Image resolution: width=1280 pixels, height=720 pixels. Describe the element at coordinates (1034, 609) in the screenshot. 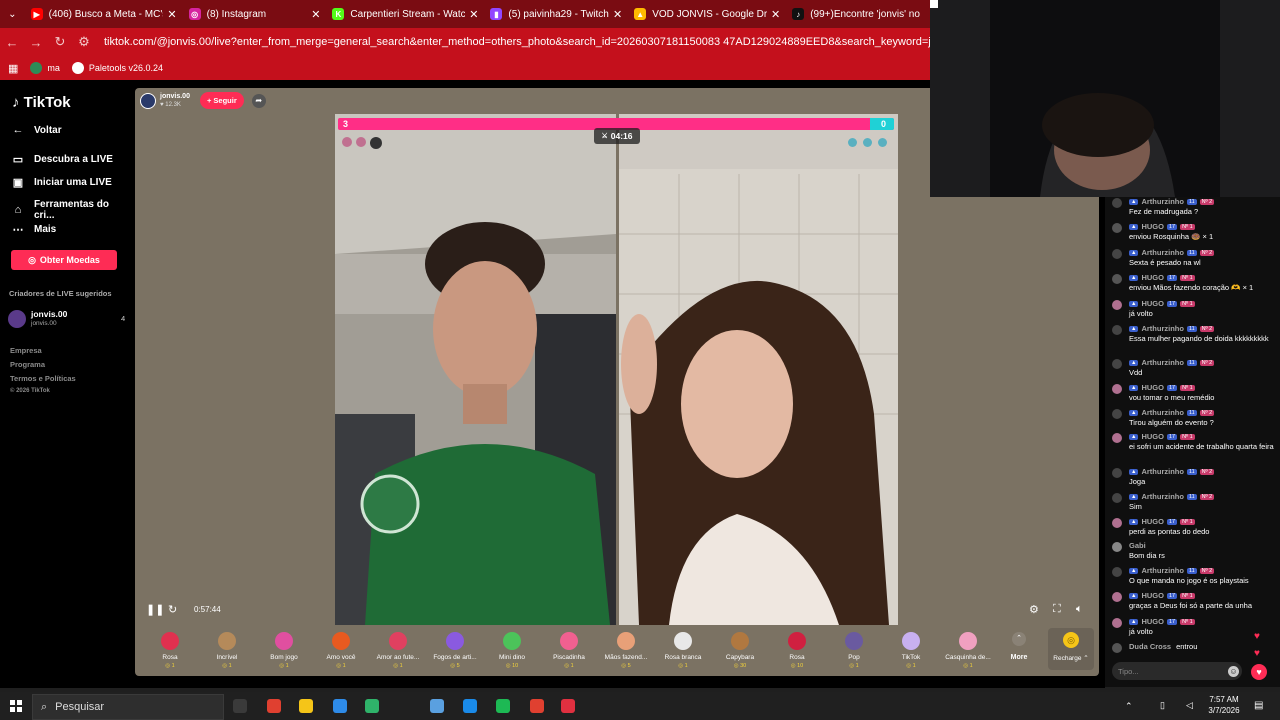

I see `settings-gear-icon: ⚙` at that location.